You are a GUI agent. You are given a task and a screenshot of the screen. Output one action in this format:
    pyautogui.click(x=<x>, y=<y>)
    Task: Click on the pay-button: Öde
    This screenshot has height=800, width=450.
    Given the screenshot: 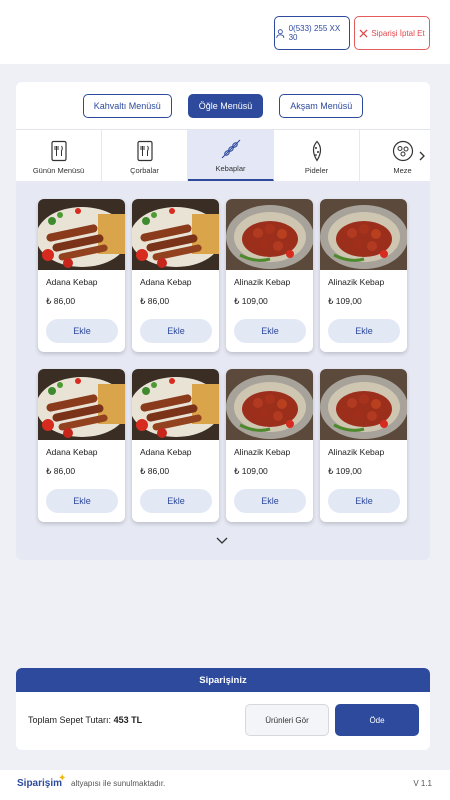 What is the action you would take?
    pyautogui.click(x=377, y=720)
    